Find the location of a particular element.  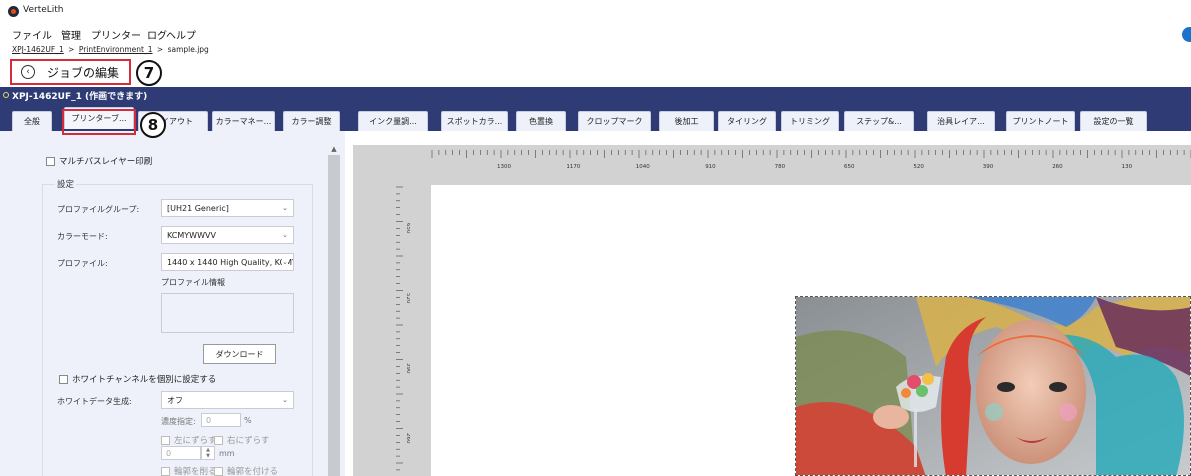

multipass-checkbox: マルチパスレイヤー印刷 is located at coordinates (99, 161).